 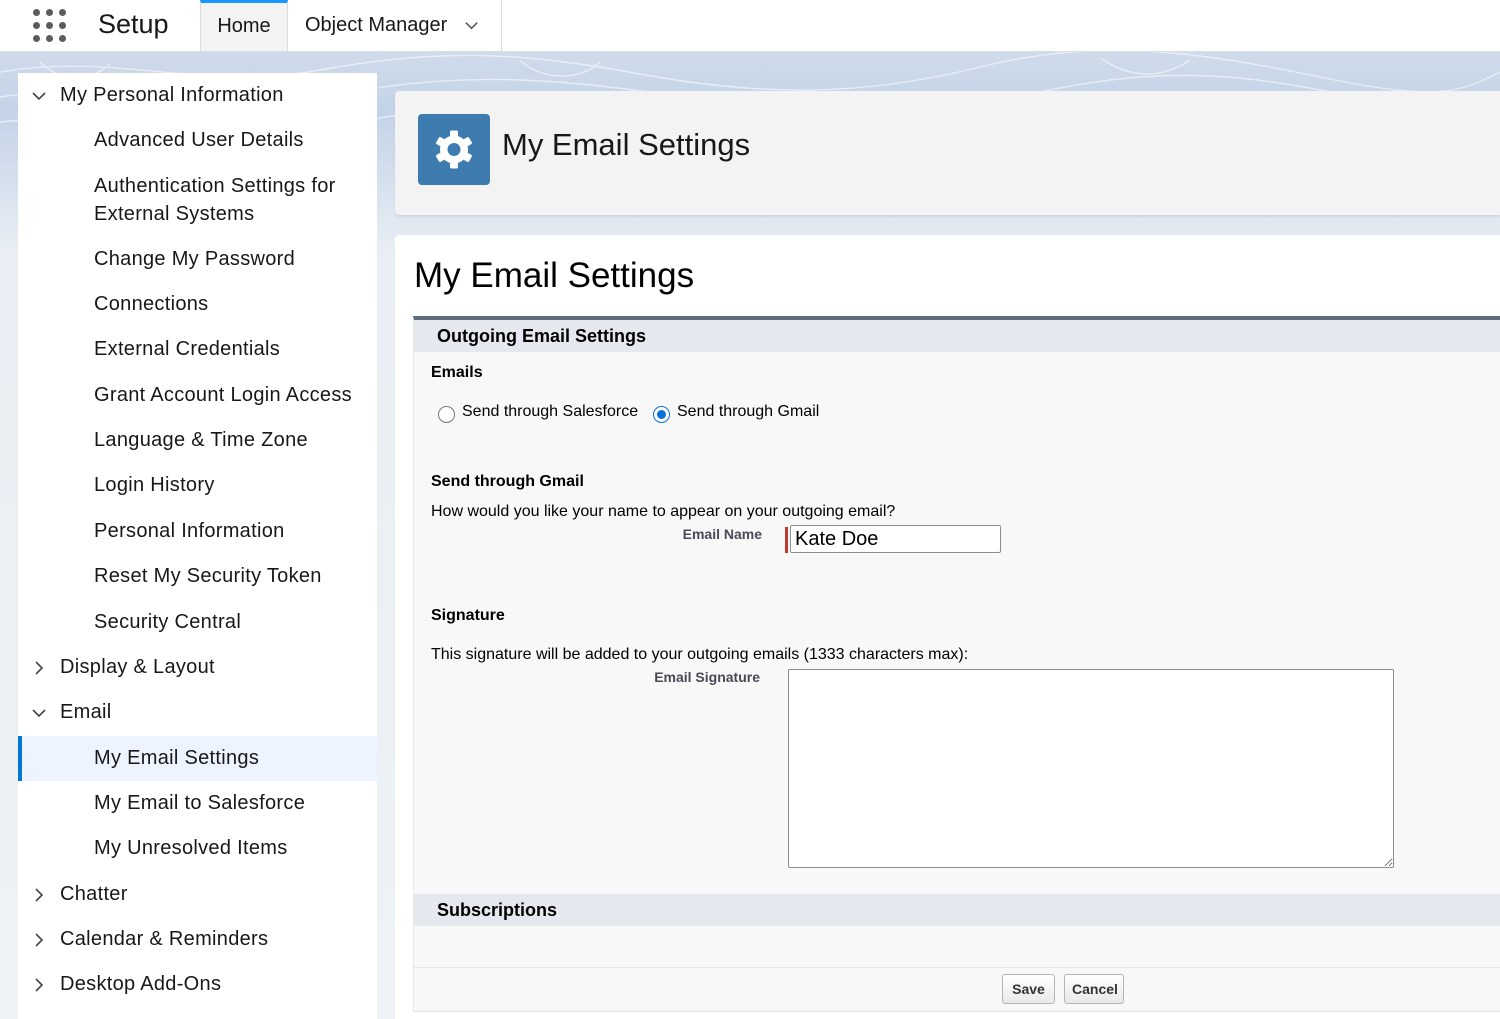 I want to click on sidebar-item-label: Display & Layout, so click(x=137, y=667).